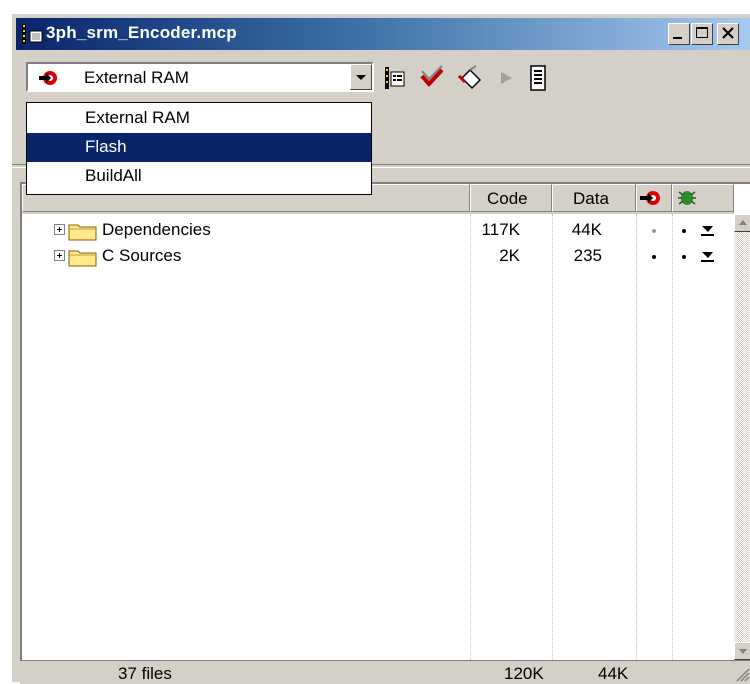 Image resolution: width=750 pixels, height=684 pixels. Describe the element at coordinates (200, 77) in the screenshot. I see `build-config-select: External RAM` at that location.